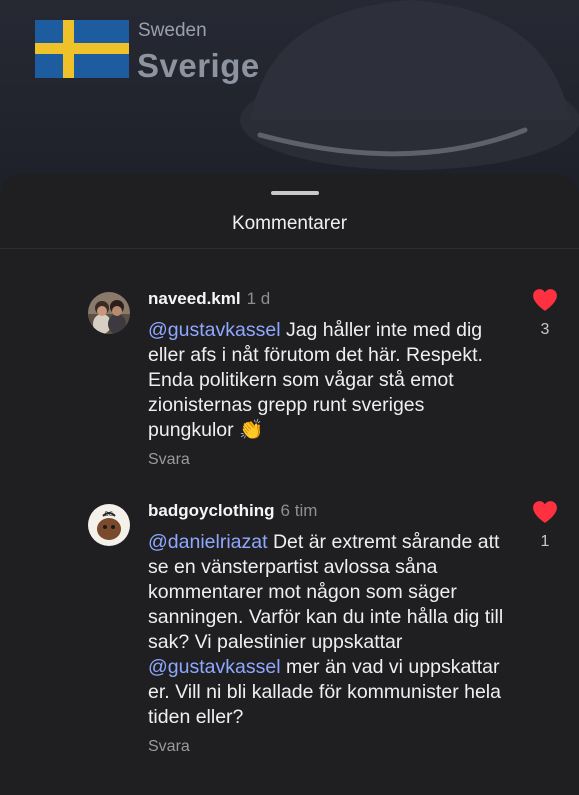 The height and width of the screenshot is (795, 579). I want to click on avatar, so click(109, 313).